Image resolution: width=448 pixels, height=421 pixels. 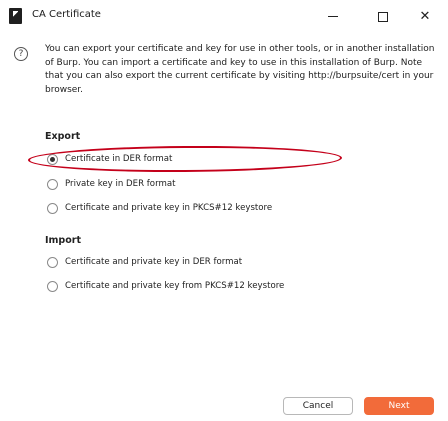 What do you see at coordinates (63, 240) in the screenshot?
I see `import-heading: Import` at bounding box center [63, 240].